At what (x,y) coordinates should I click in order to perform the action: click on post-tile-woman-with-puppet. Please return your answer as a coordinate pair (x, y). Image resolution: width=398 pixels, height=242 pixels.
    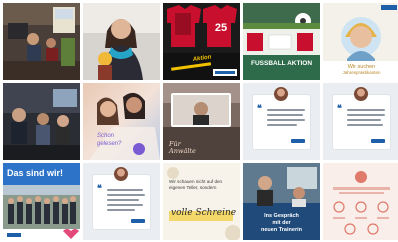
    Looking at the image, I should click on (121, 41).